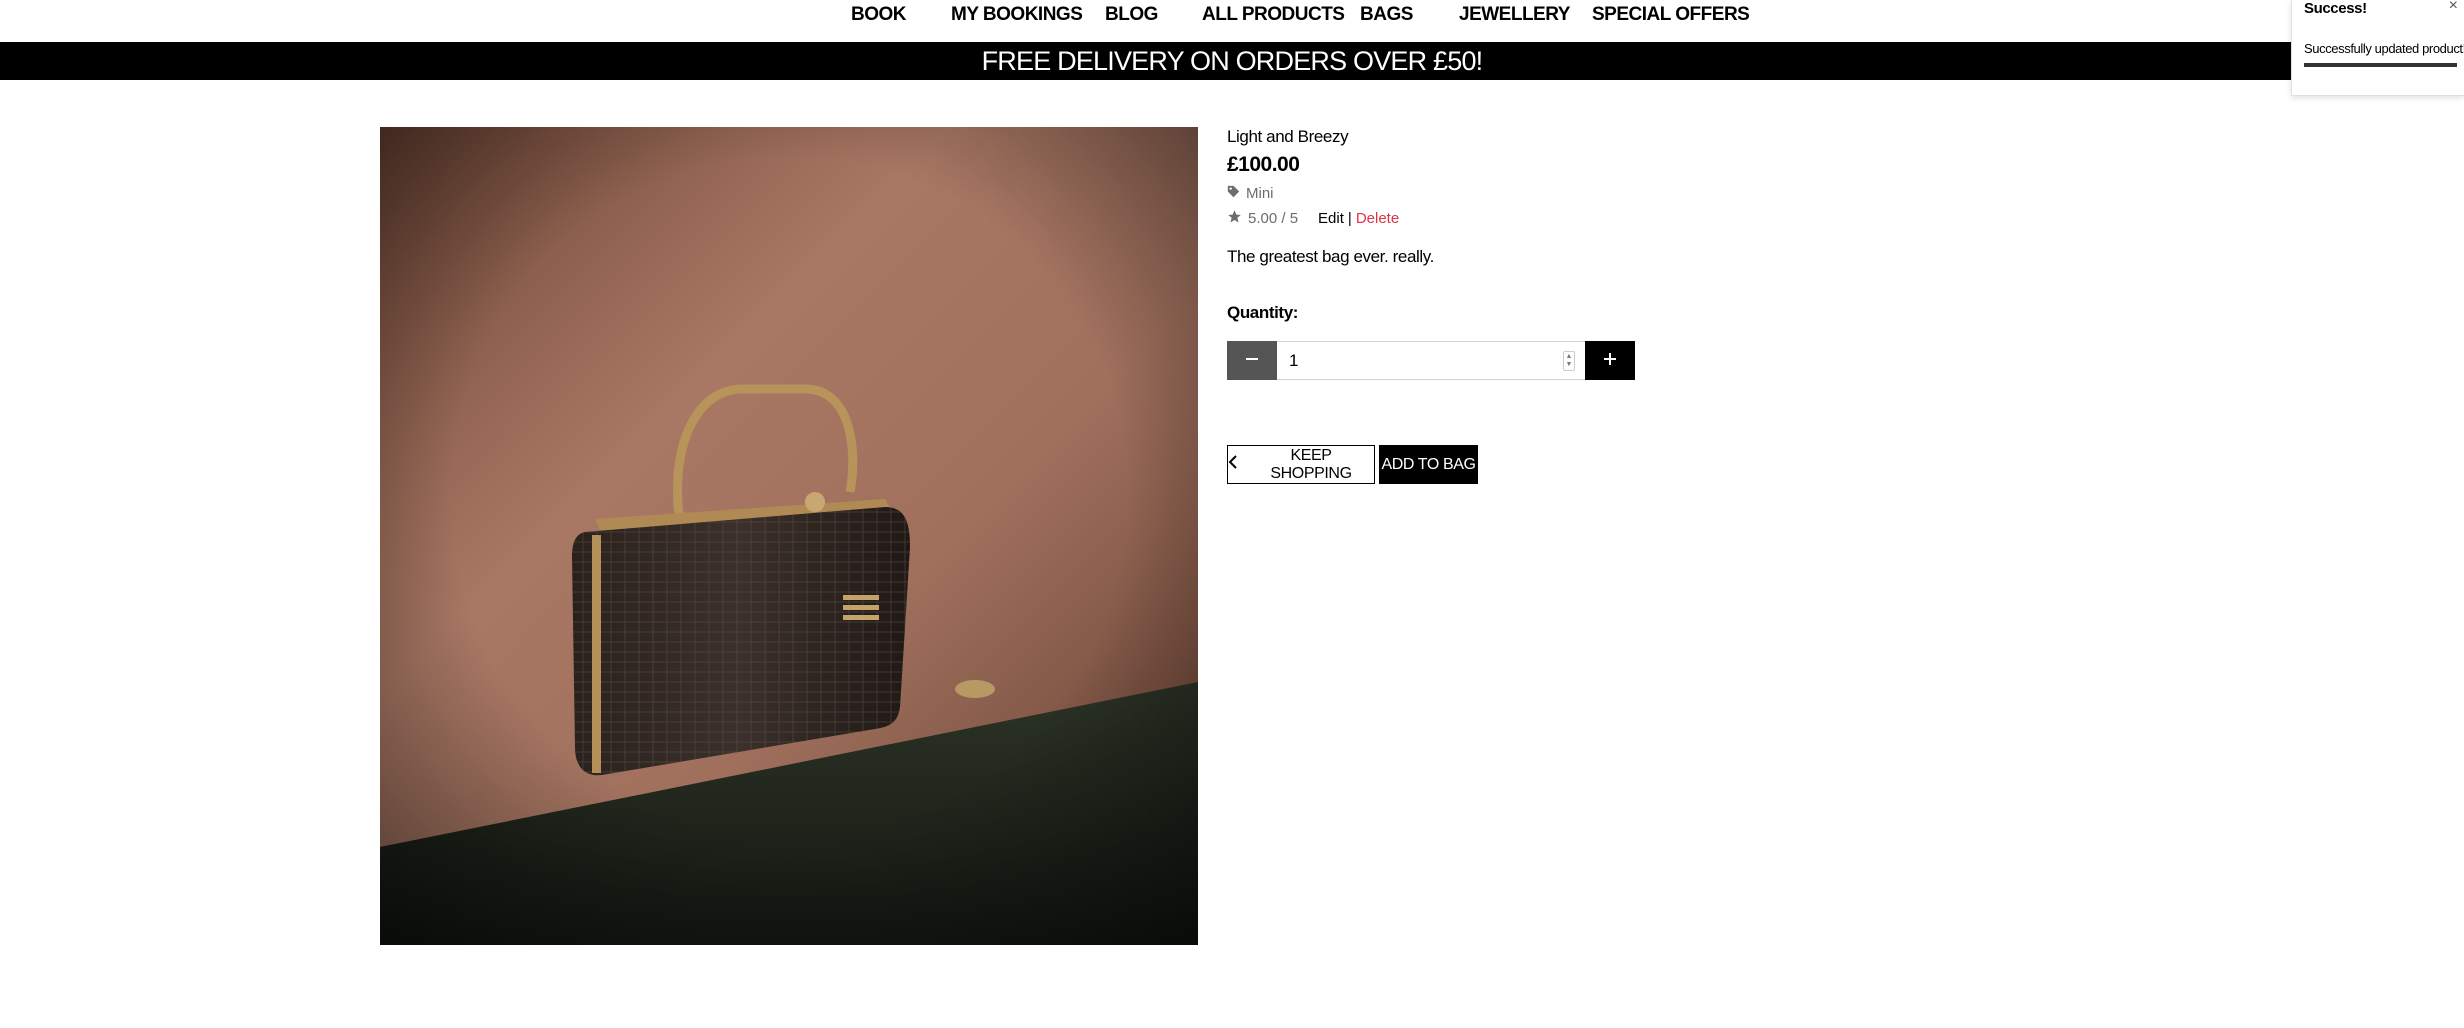 This screenshot has height=1028, width=2464. I want to click on nav-book: BOOK, so click(879, 15).